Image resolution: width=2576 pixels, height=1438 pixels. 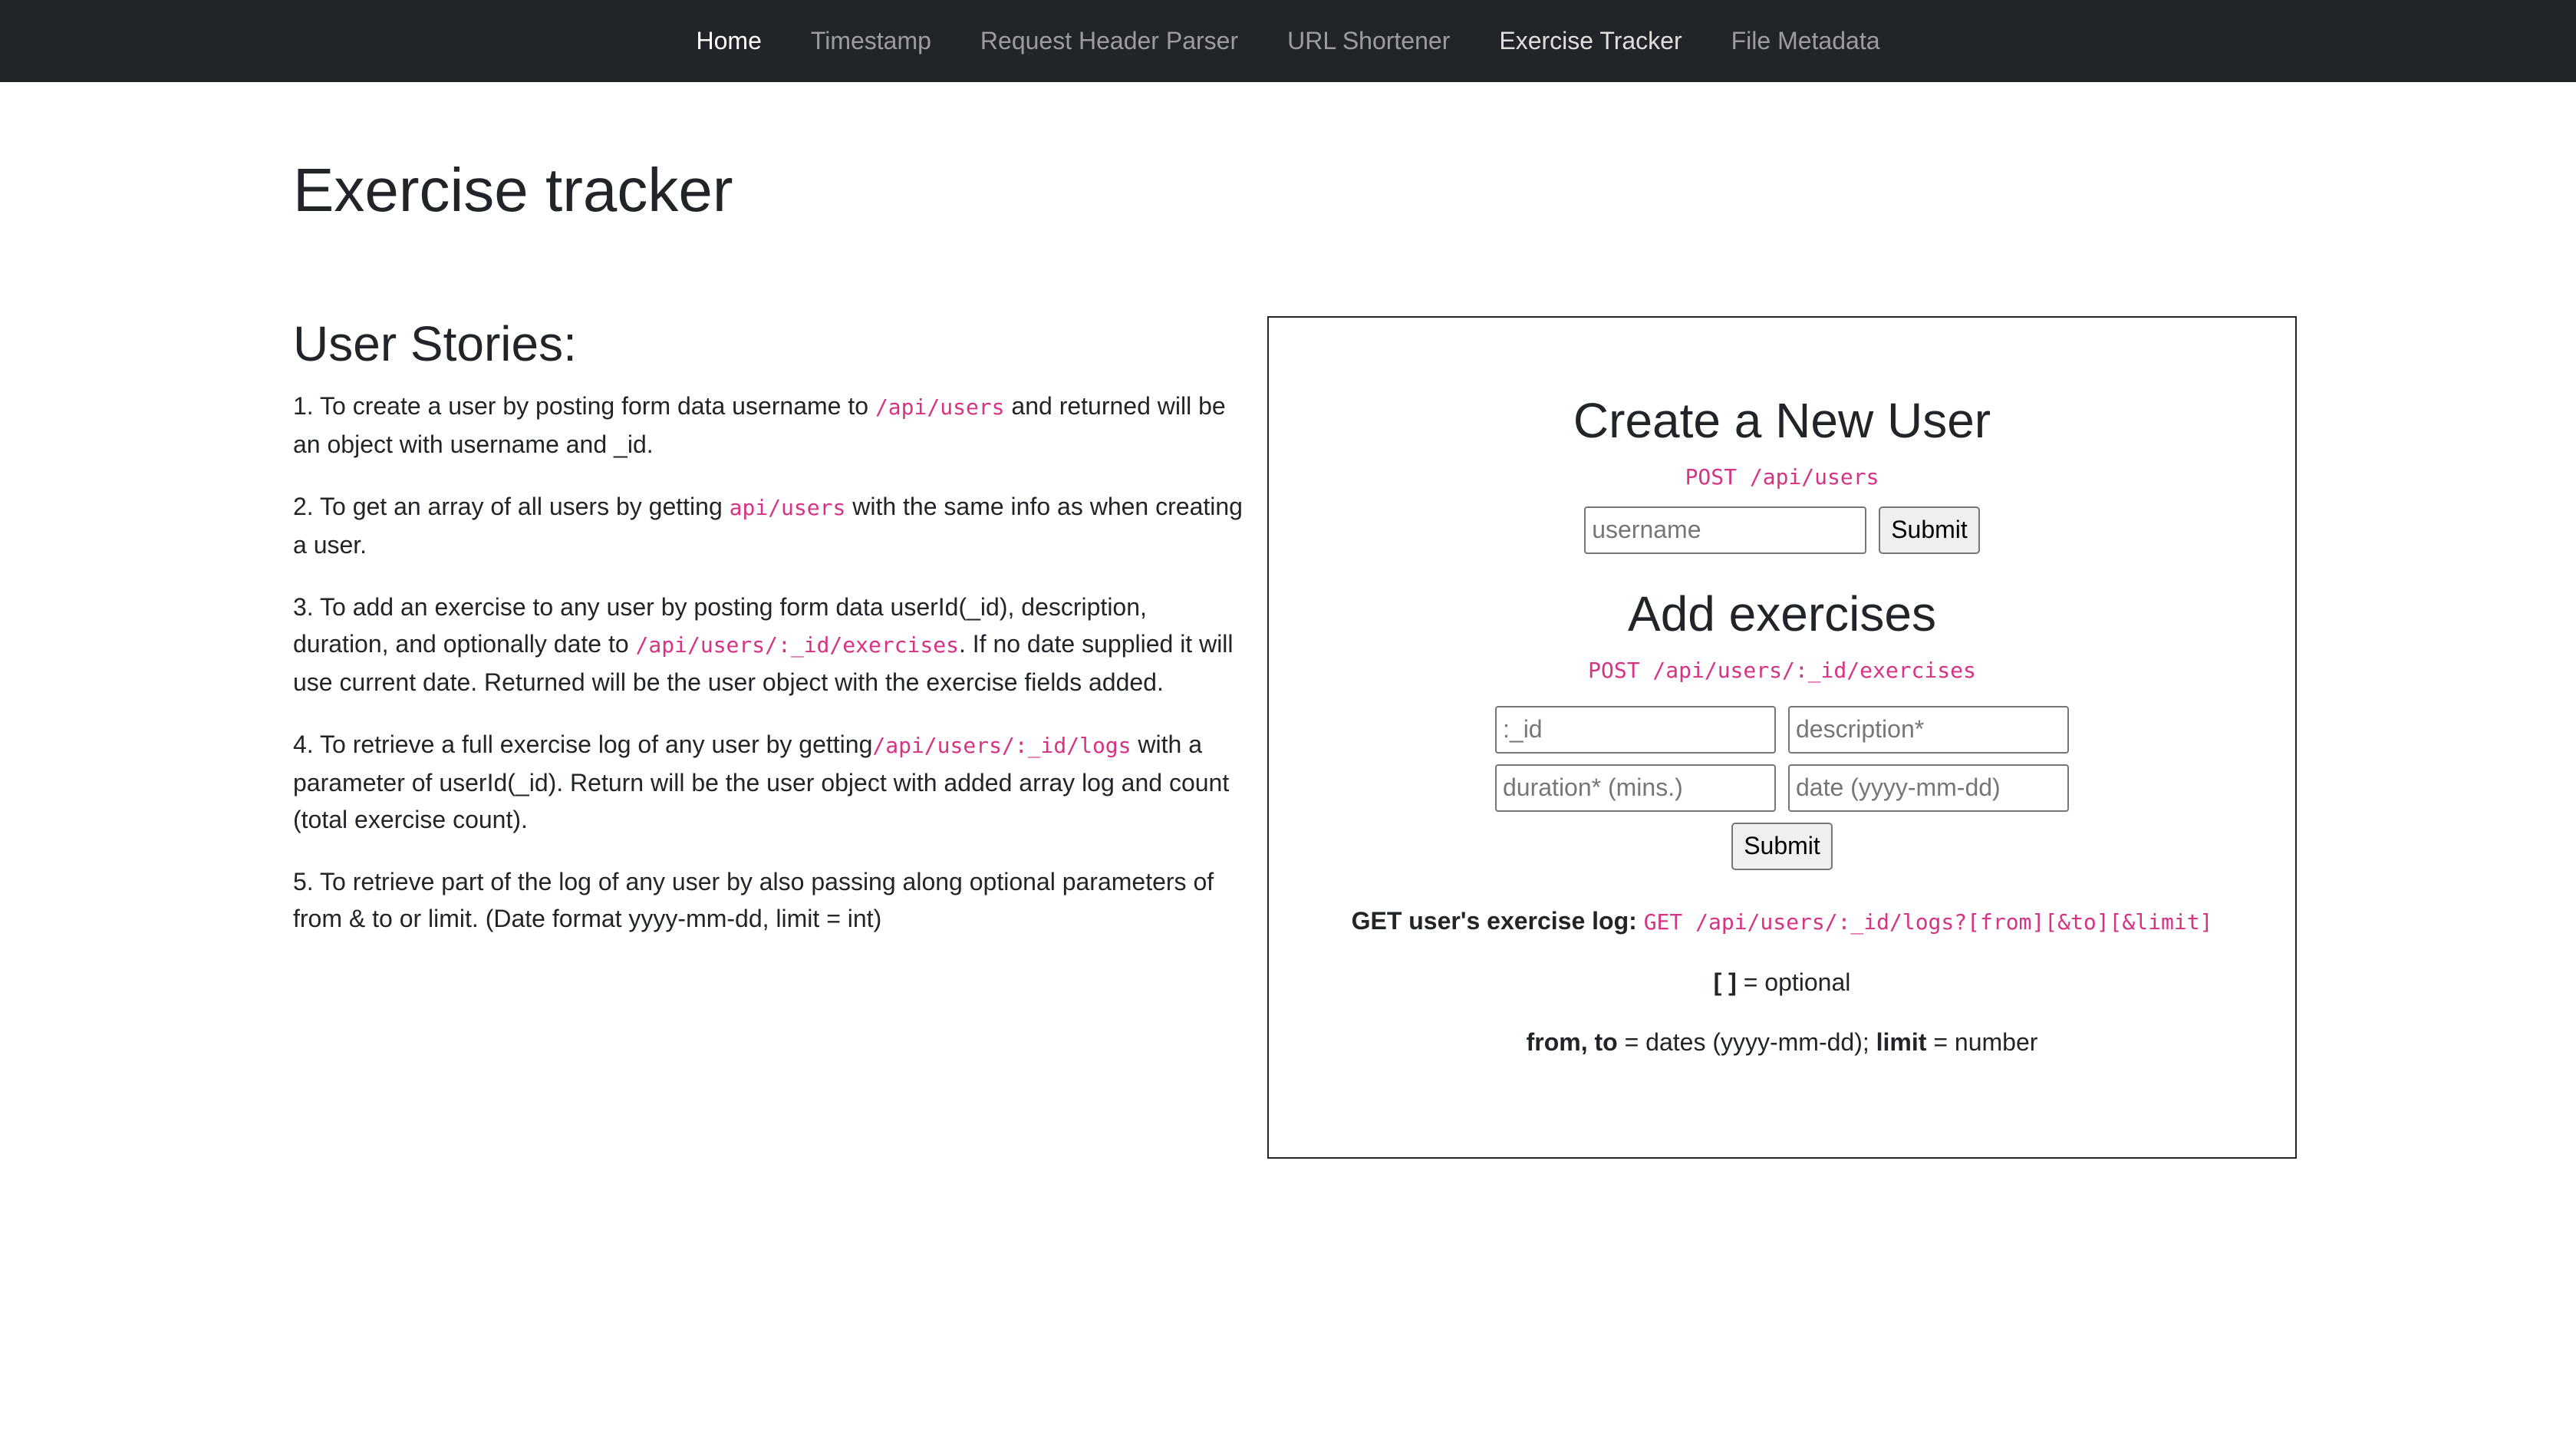 What do you see at coordinates (1725, 530) in the screenshot?
I see `username-input` at bounding box center [1725, 530].